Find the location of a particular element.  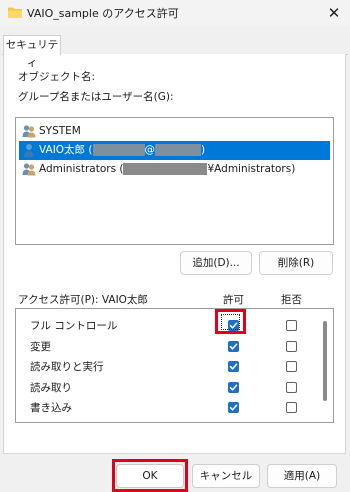

allow-column-header: 許可 is located at coordinates (233, 300).